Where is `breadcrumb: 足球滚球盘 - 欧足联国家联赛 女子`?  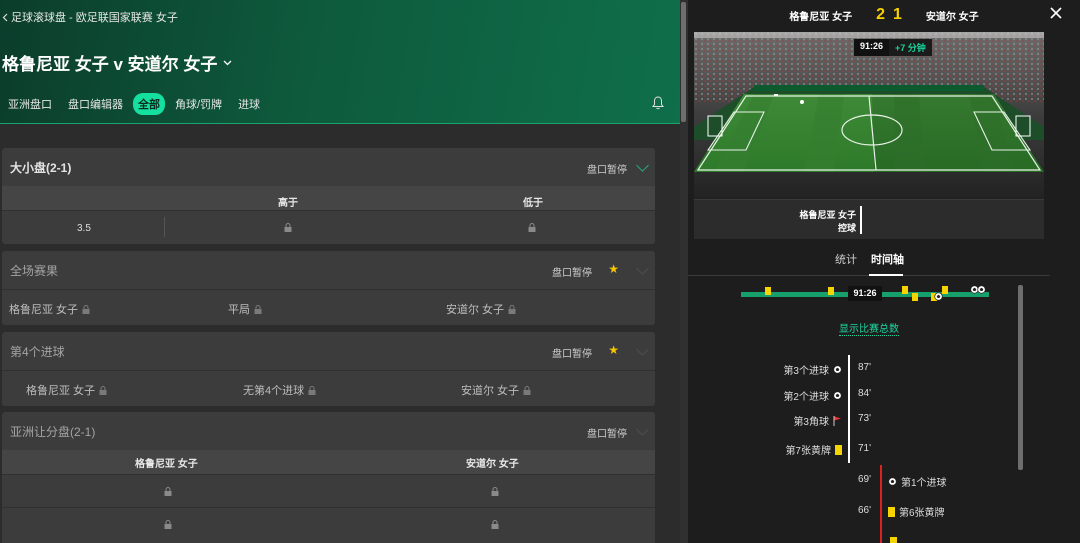
breadcrumb: 足球滚球盘 - 欧足联国家联赛 女子 is located at coordinates (90, 17).